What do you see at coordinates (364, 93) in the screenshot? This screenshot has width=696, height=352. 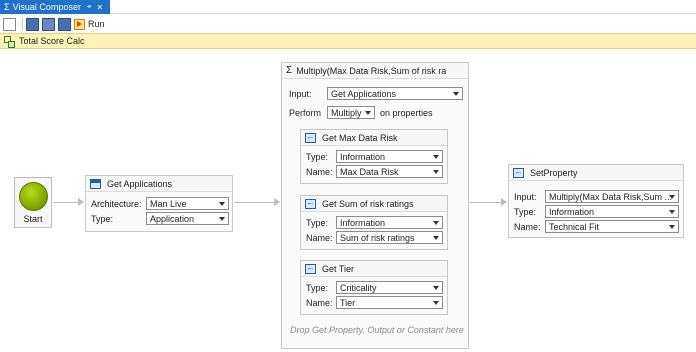 I see `input-value: Get Applications` at bounding box center [364, 93].